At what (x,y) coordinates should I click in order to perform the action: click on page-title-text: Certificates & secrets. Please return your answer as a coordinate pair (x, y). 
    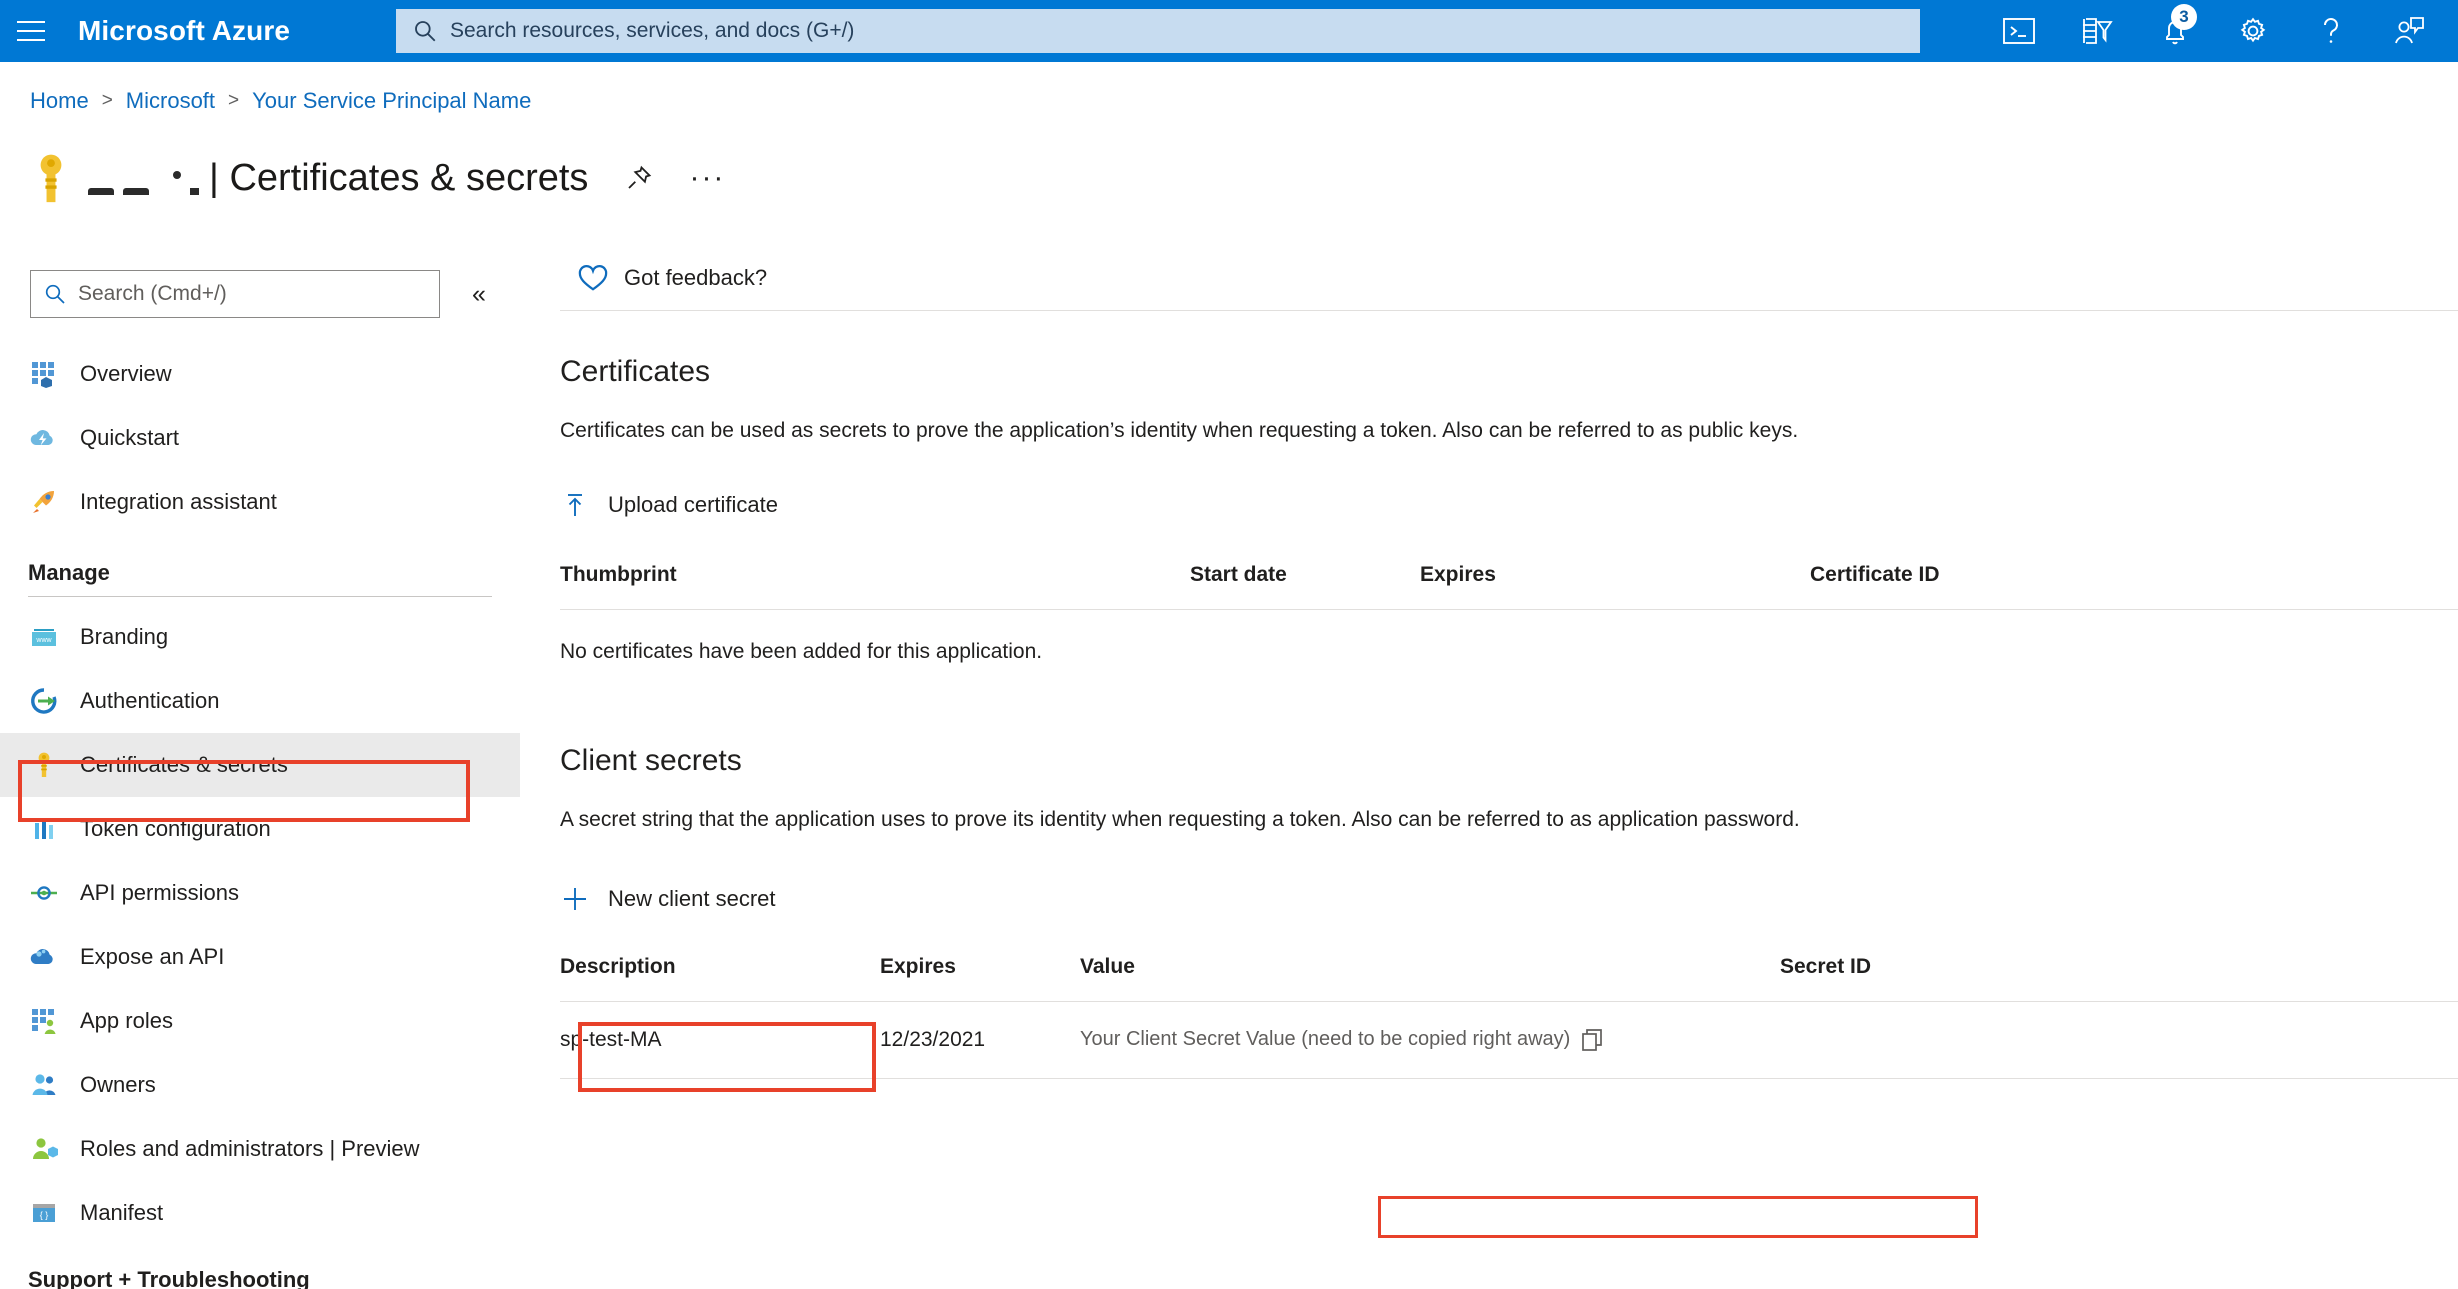
    Looking at the image, I should click on (409, 177).